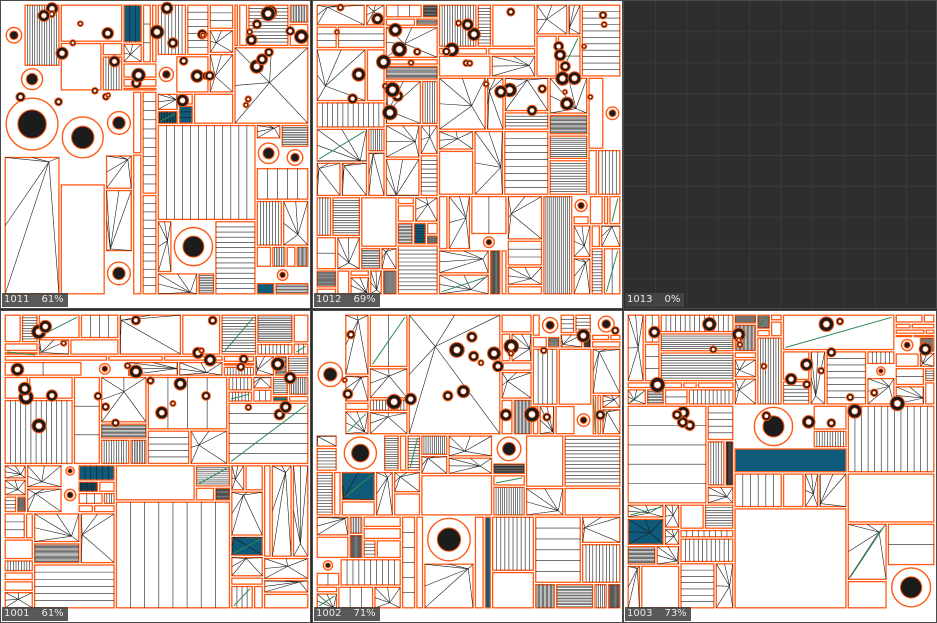 This screenshot has width=937, height=623. What do you see at coordinates (640, 299) in the screenshot?
I see `tile-number: 1013` at bounding box center [640, 299].